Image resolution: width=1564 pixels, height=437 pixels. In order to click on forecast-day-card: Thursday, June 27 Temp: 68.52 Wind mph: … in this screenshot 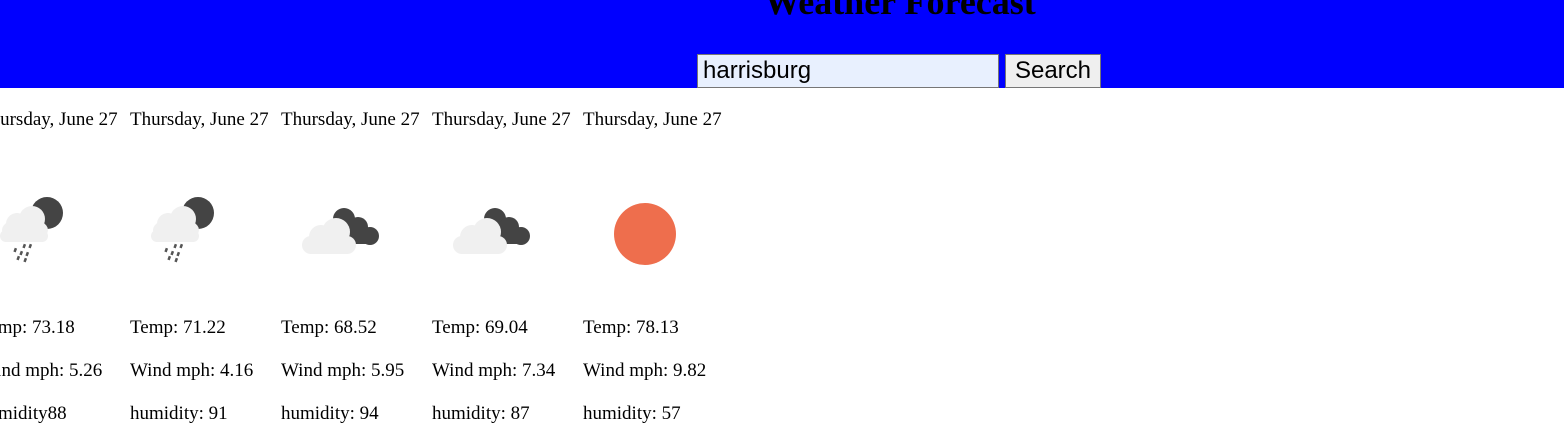, I will do `click(356, 267)`.